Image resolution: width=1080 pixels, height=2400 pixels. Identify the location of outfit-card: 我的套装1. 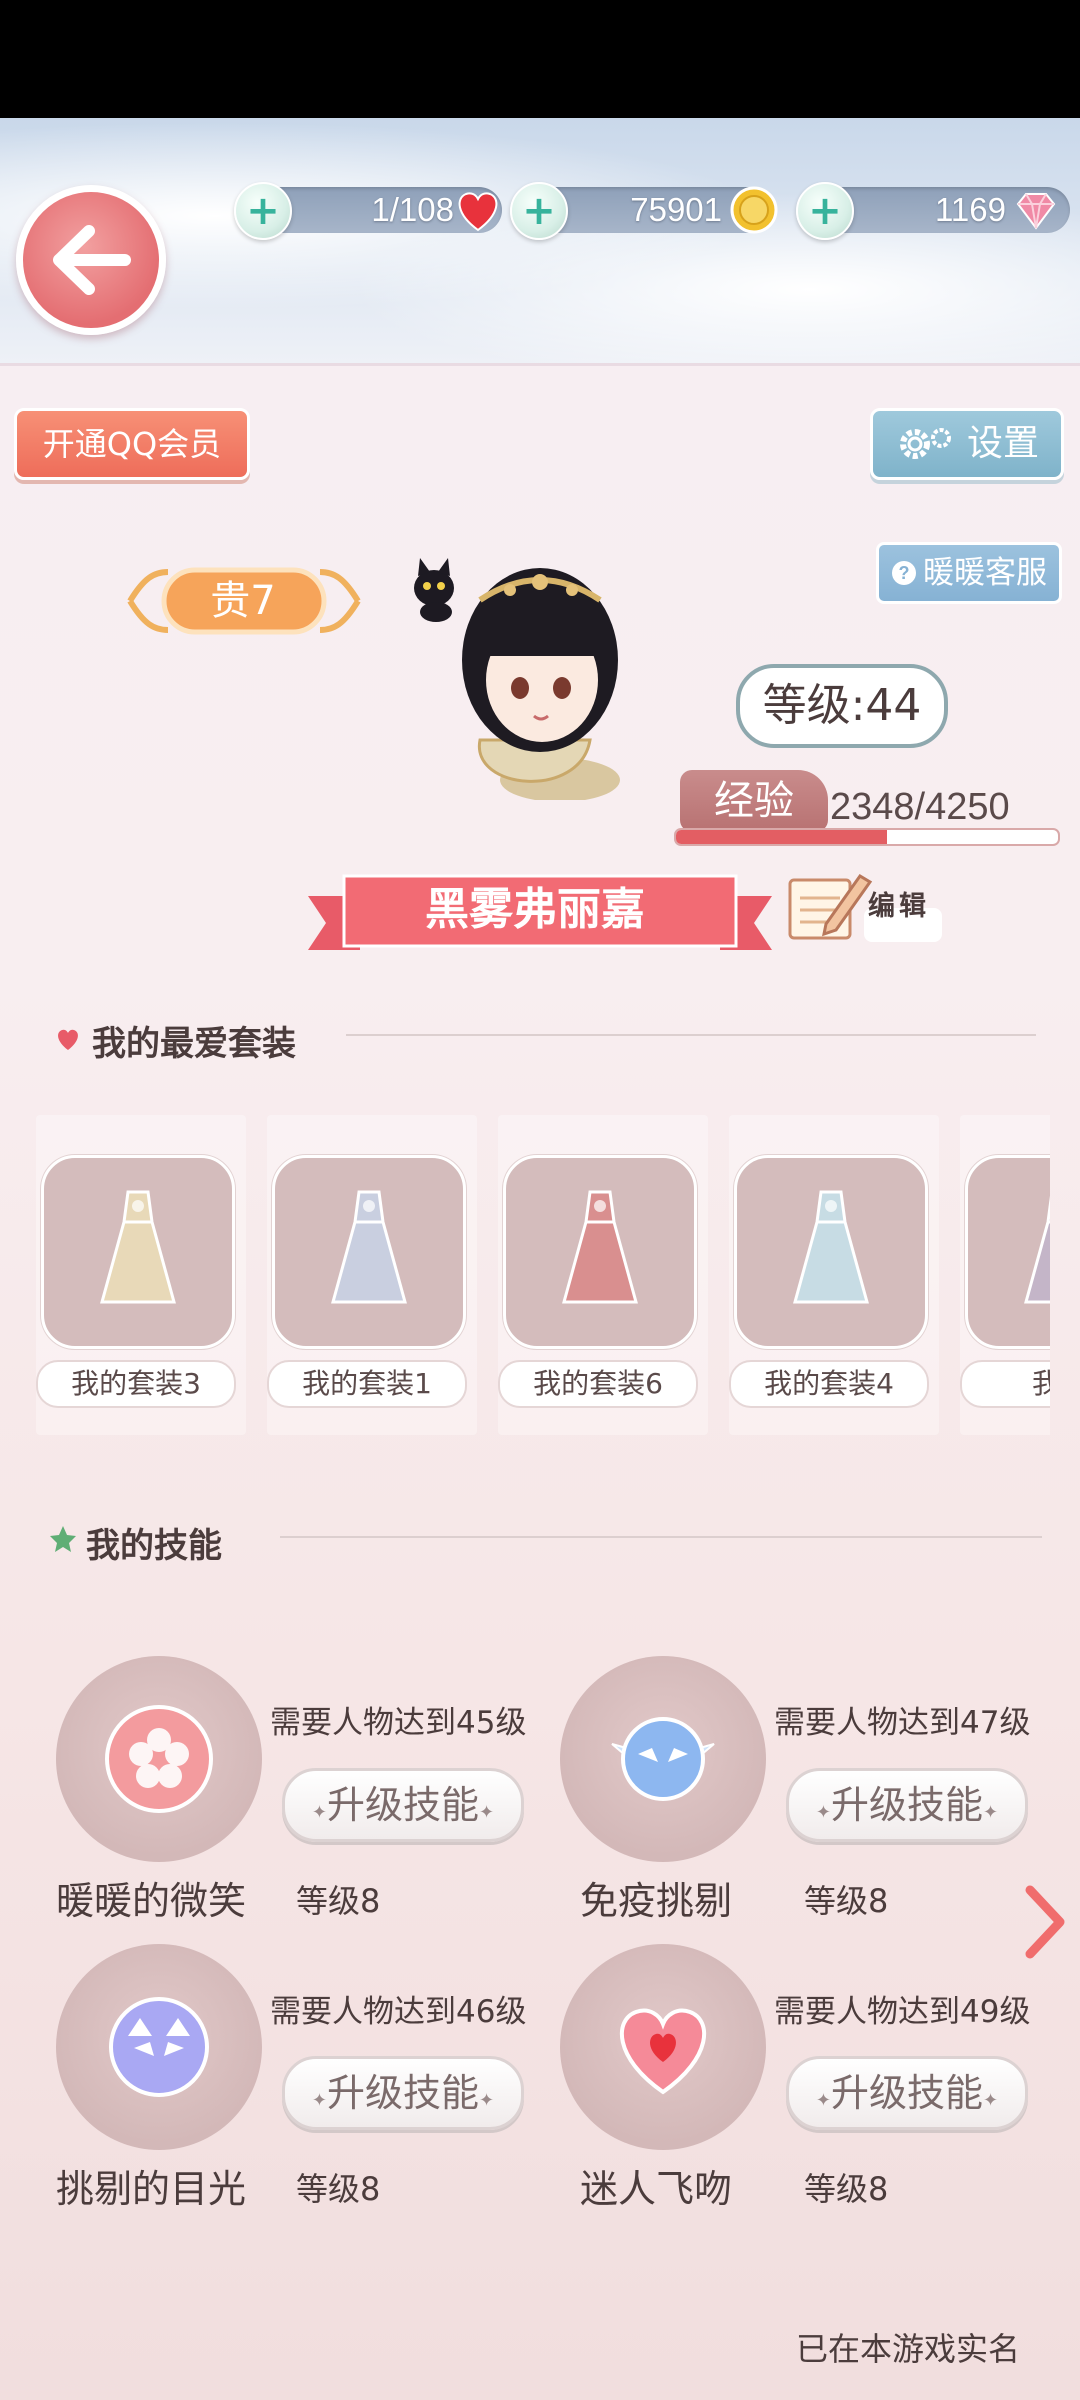
(372, 1275).